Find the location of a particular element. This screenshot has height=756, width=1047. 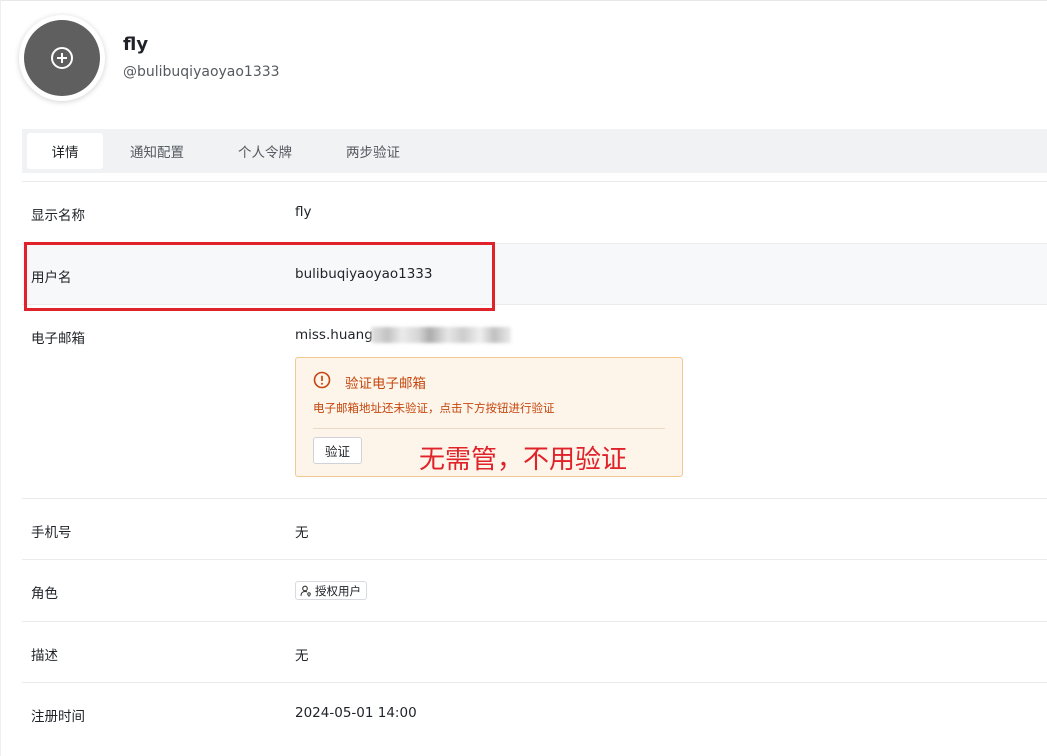

description-label: 描述 is located at coordinates (44, 656).